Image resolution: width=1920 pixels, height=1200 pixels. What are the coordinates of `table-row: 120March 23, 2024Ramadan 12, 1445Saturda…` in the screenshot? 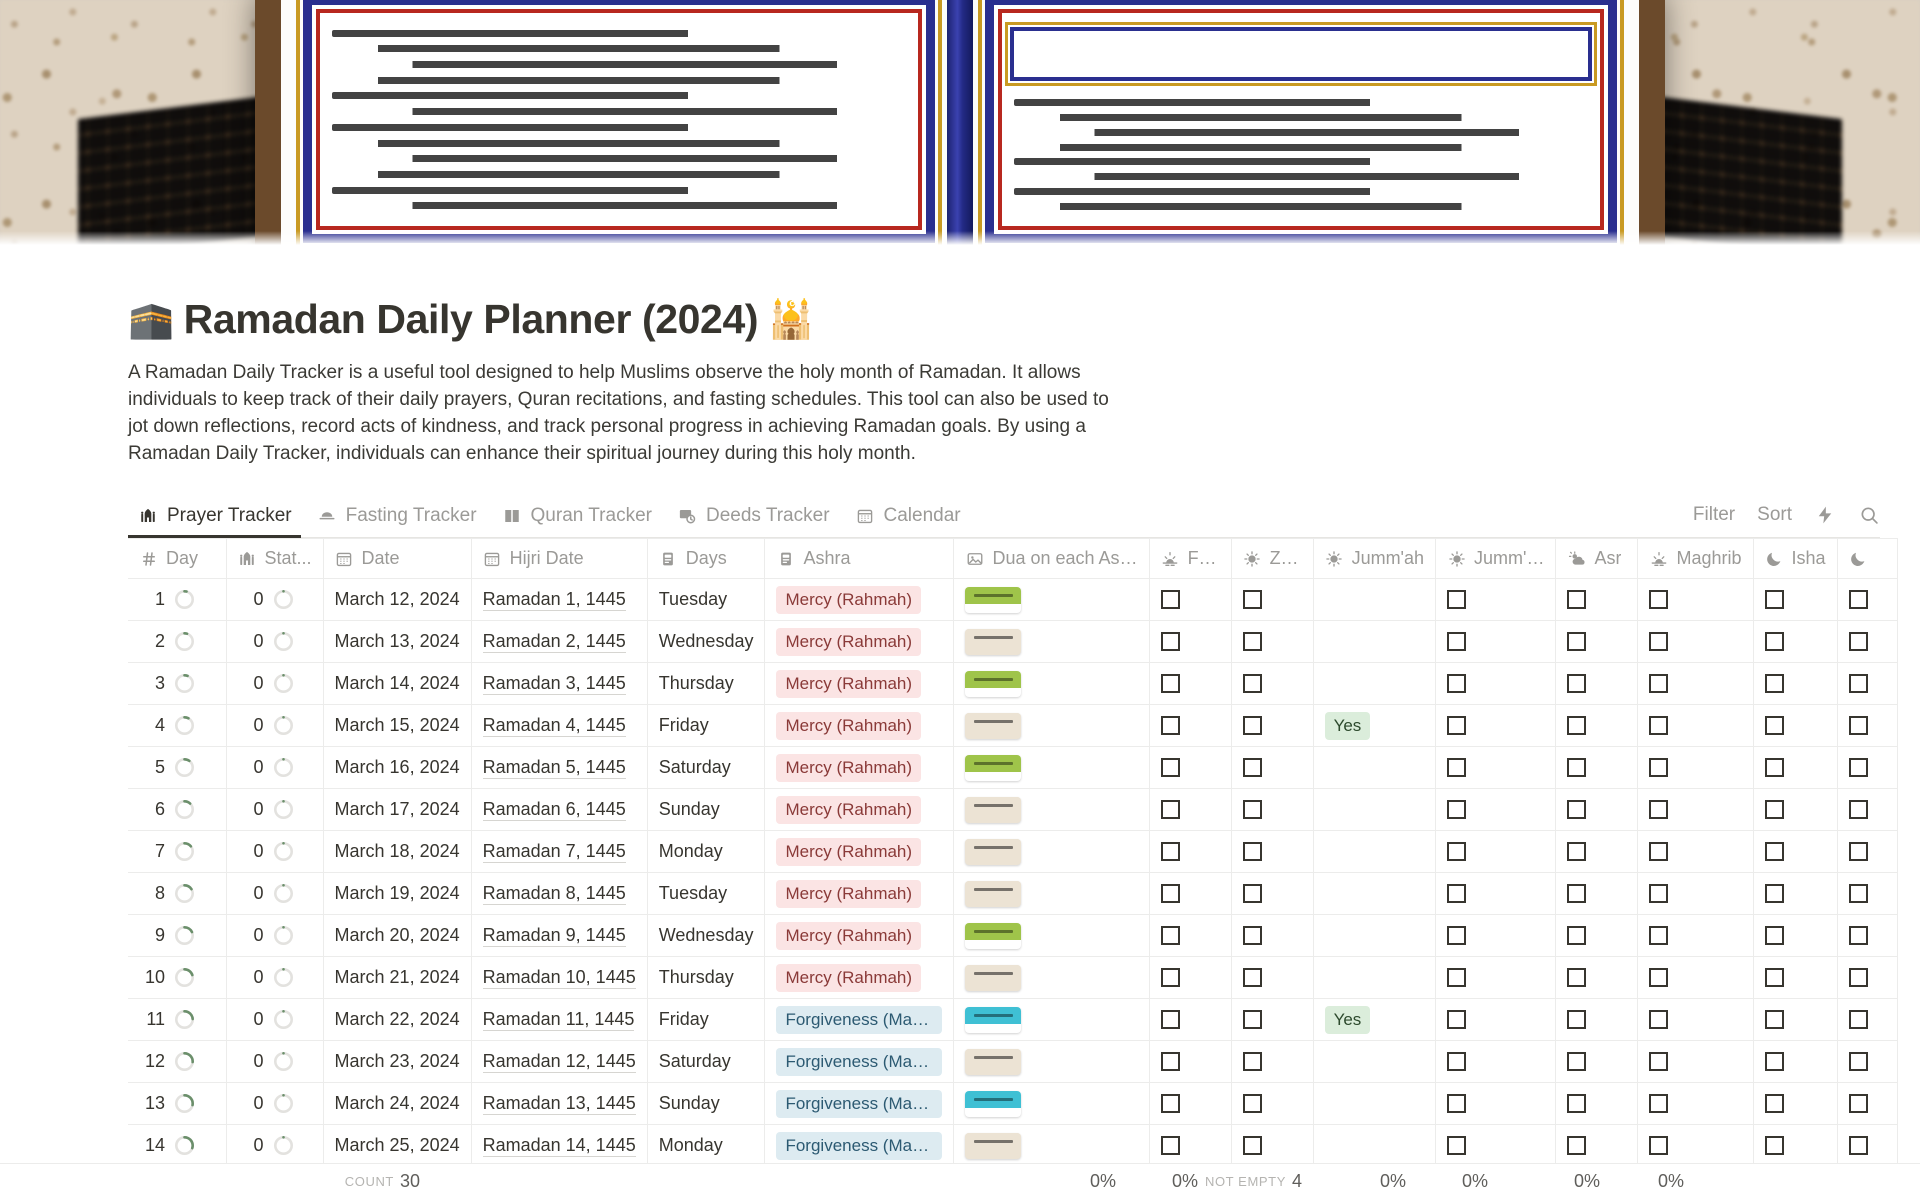 It's located at (1012, 1062).